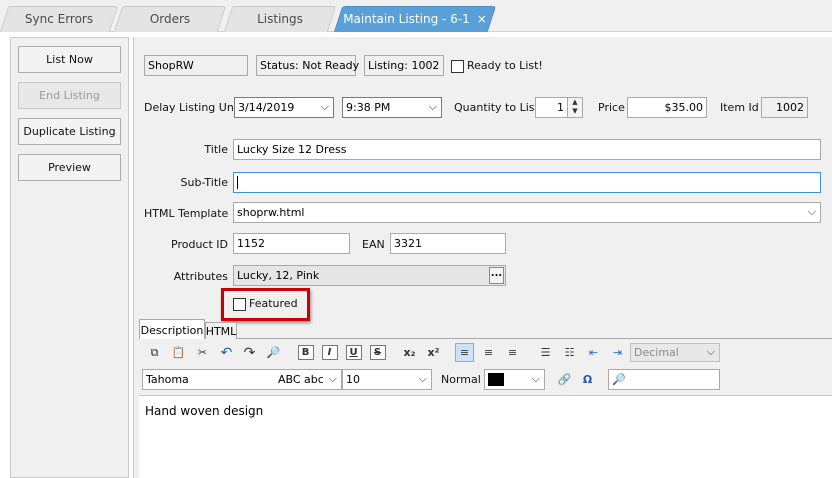 The image size is (832, 478). What do you see at coordinates (656, 352) in the screenshot?
I see `number-format-value: Decimal` at bounding box center [656, 352].